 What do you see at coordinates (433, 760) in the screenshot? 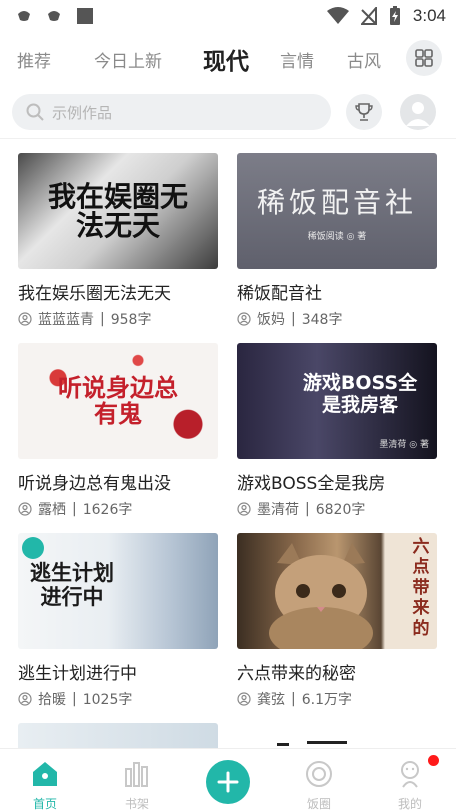
I see `notification-badge` at bounding box center [433, 760].